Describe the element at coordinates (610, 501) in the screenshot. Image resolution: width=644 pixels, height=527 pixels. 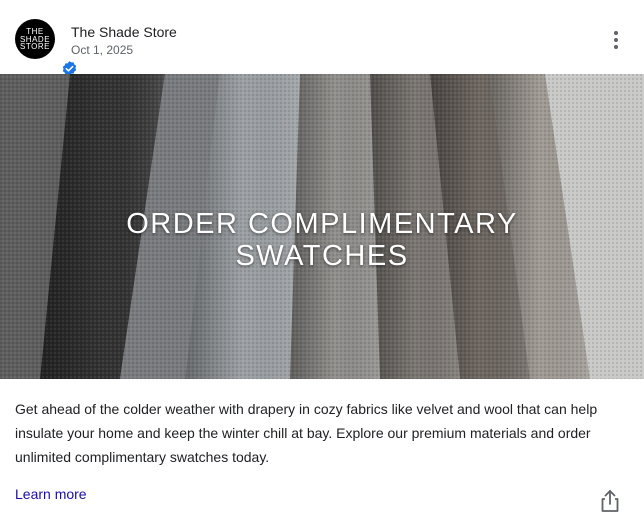
I see `share-icon` at that location.